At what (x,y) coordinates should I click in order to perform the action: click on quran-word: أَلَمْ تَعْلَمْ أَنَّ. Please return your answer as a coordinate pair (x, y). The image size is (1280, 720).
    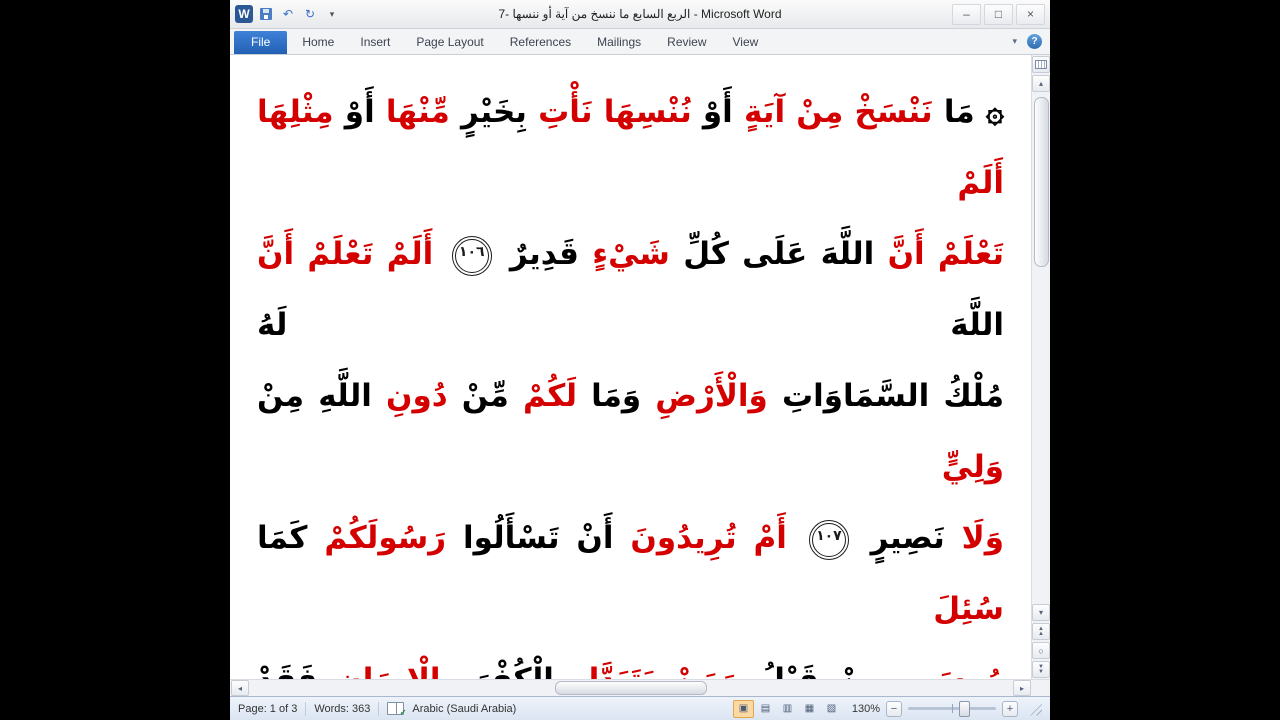
    Looking at the image, I should click on (345, 254).